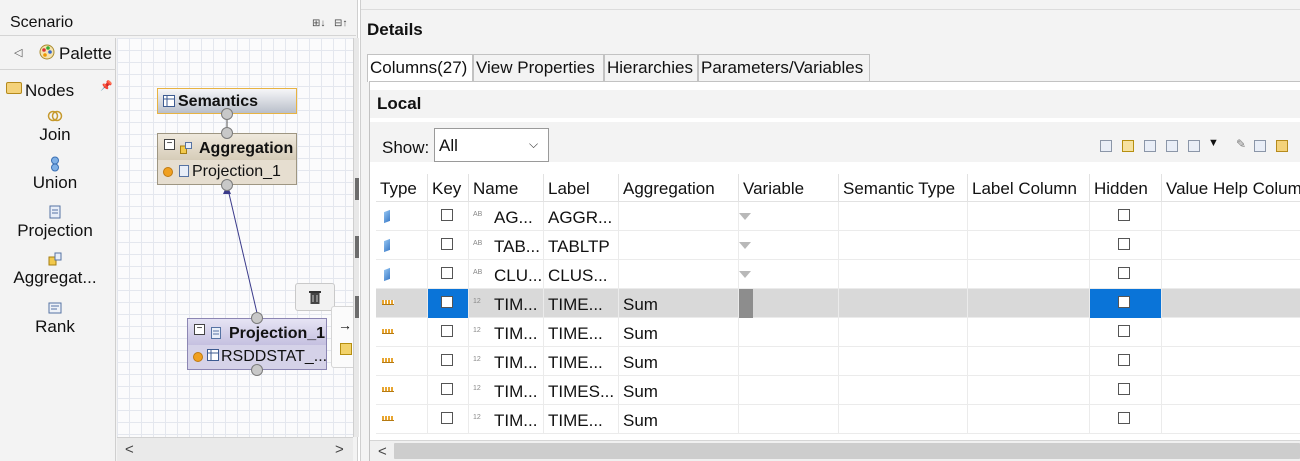 The width and height of the screenshot is (1300, 461). What do you see at coordinates (1126, 188) in the screenshot?
I see `col-hidden-header: Hidden` at bounding box center [1126, 188].